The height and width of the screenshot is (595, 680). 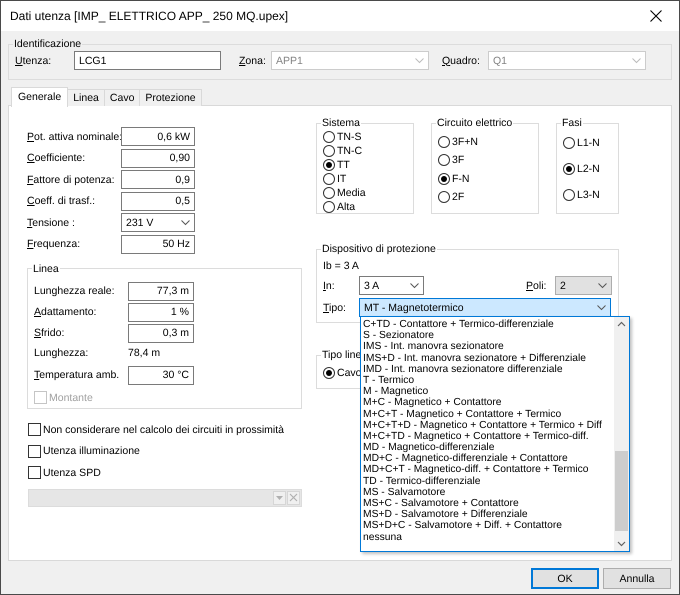 I want to click on radio-button: Media, so click(x=344, y=193).